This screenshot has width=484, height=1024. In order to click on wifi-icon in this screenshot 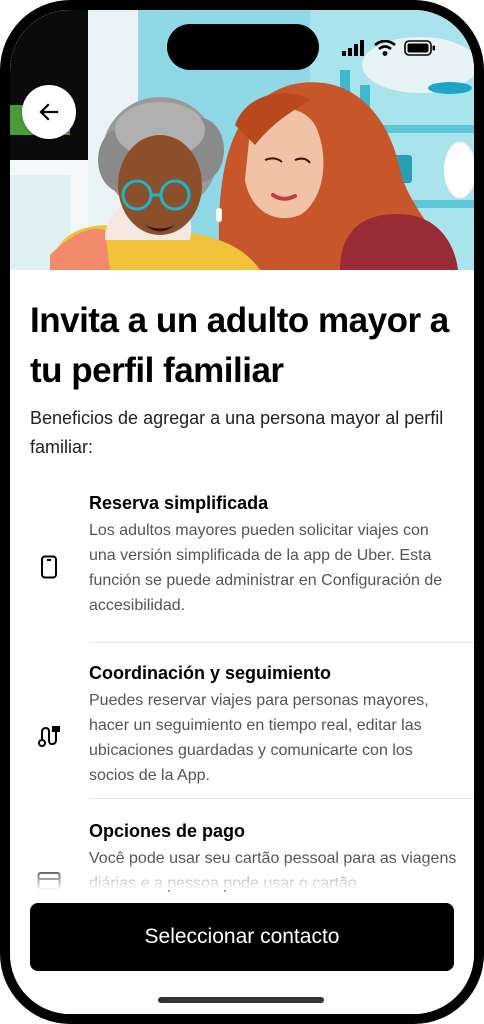, I will do `click(385, 48)`.